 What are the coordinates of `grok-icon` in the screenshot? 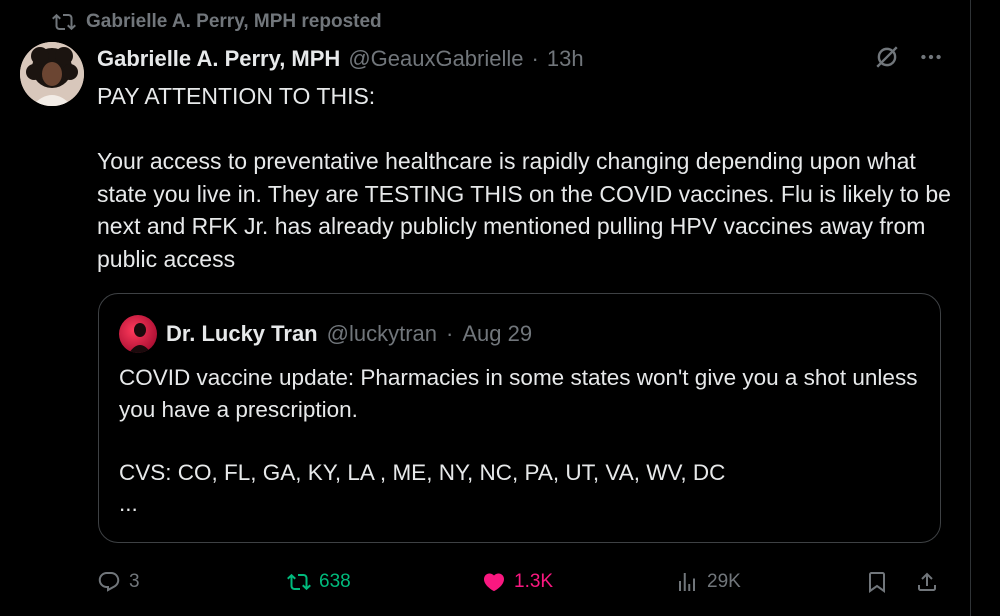 It's located at (887, 57).